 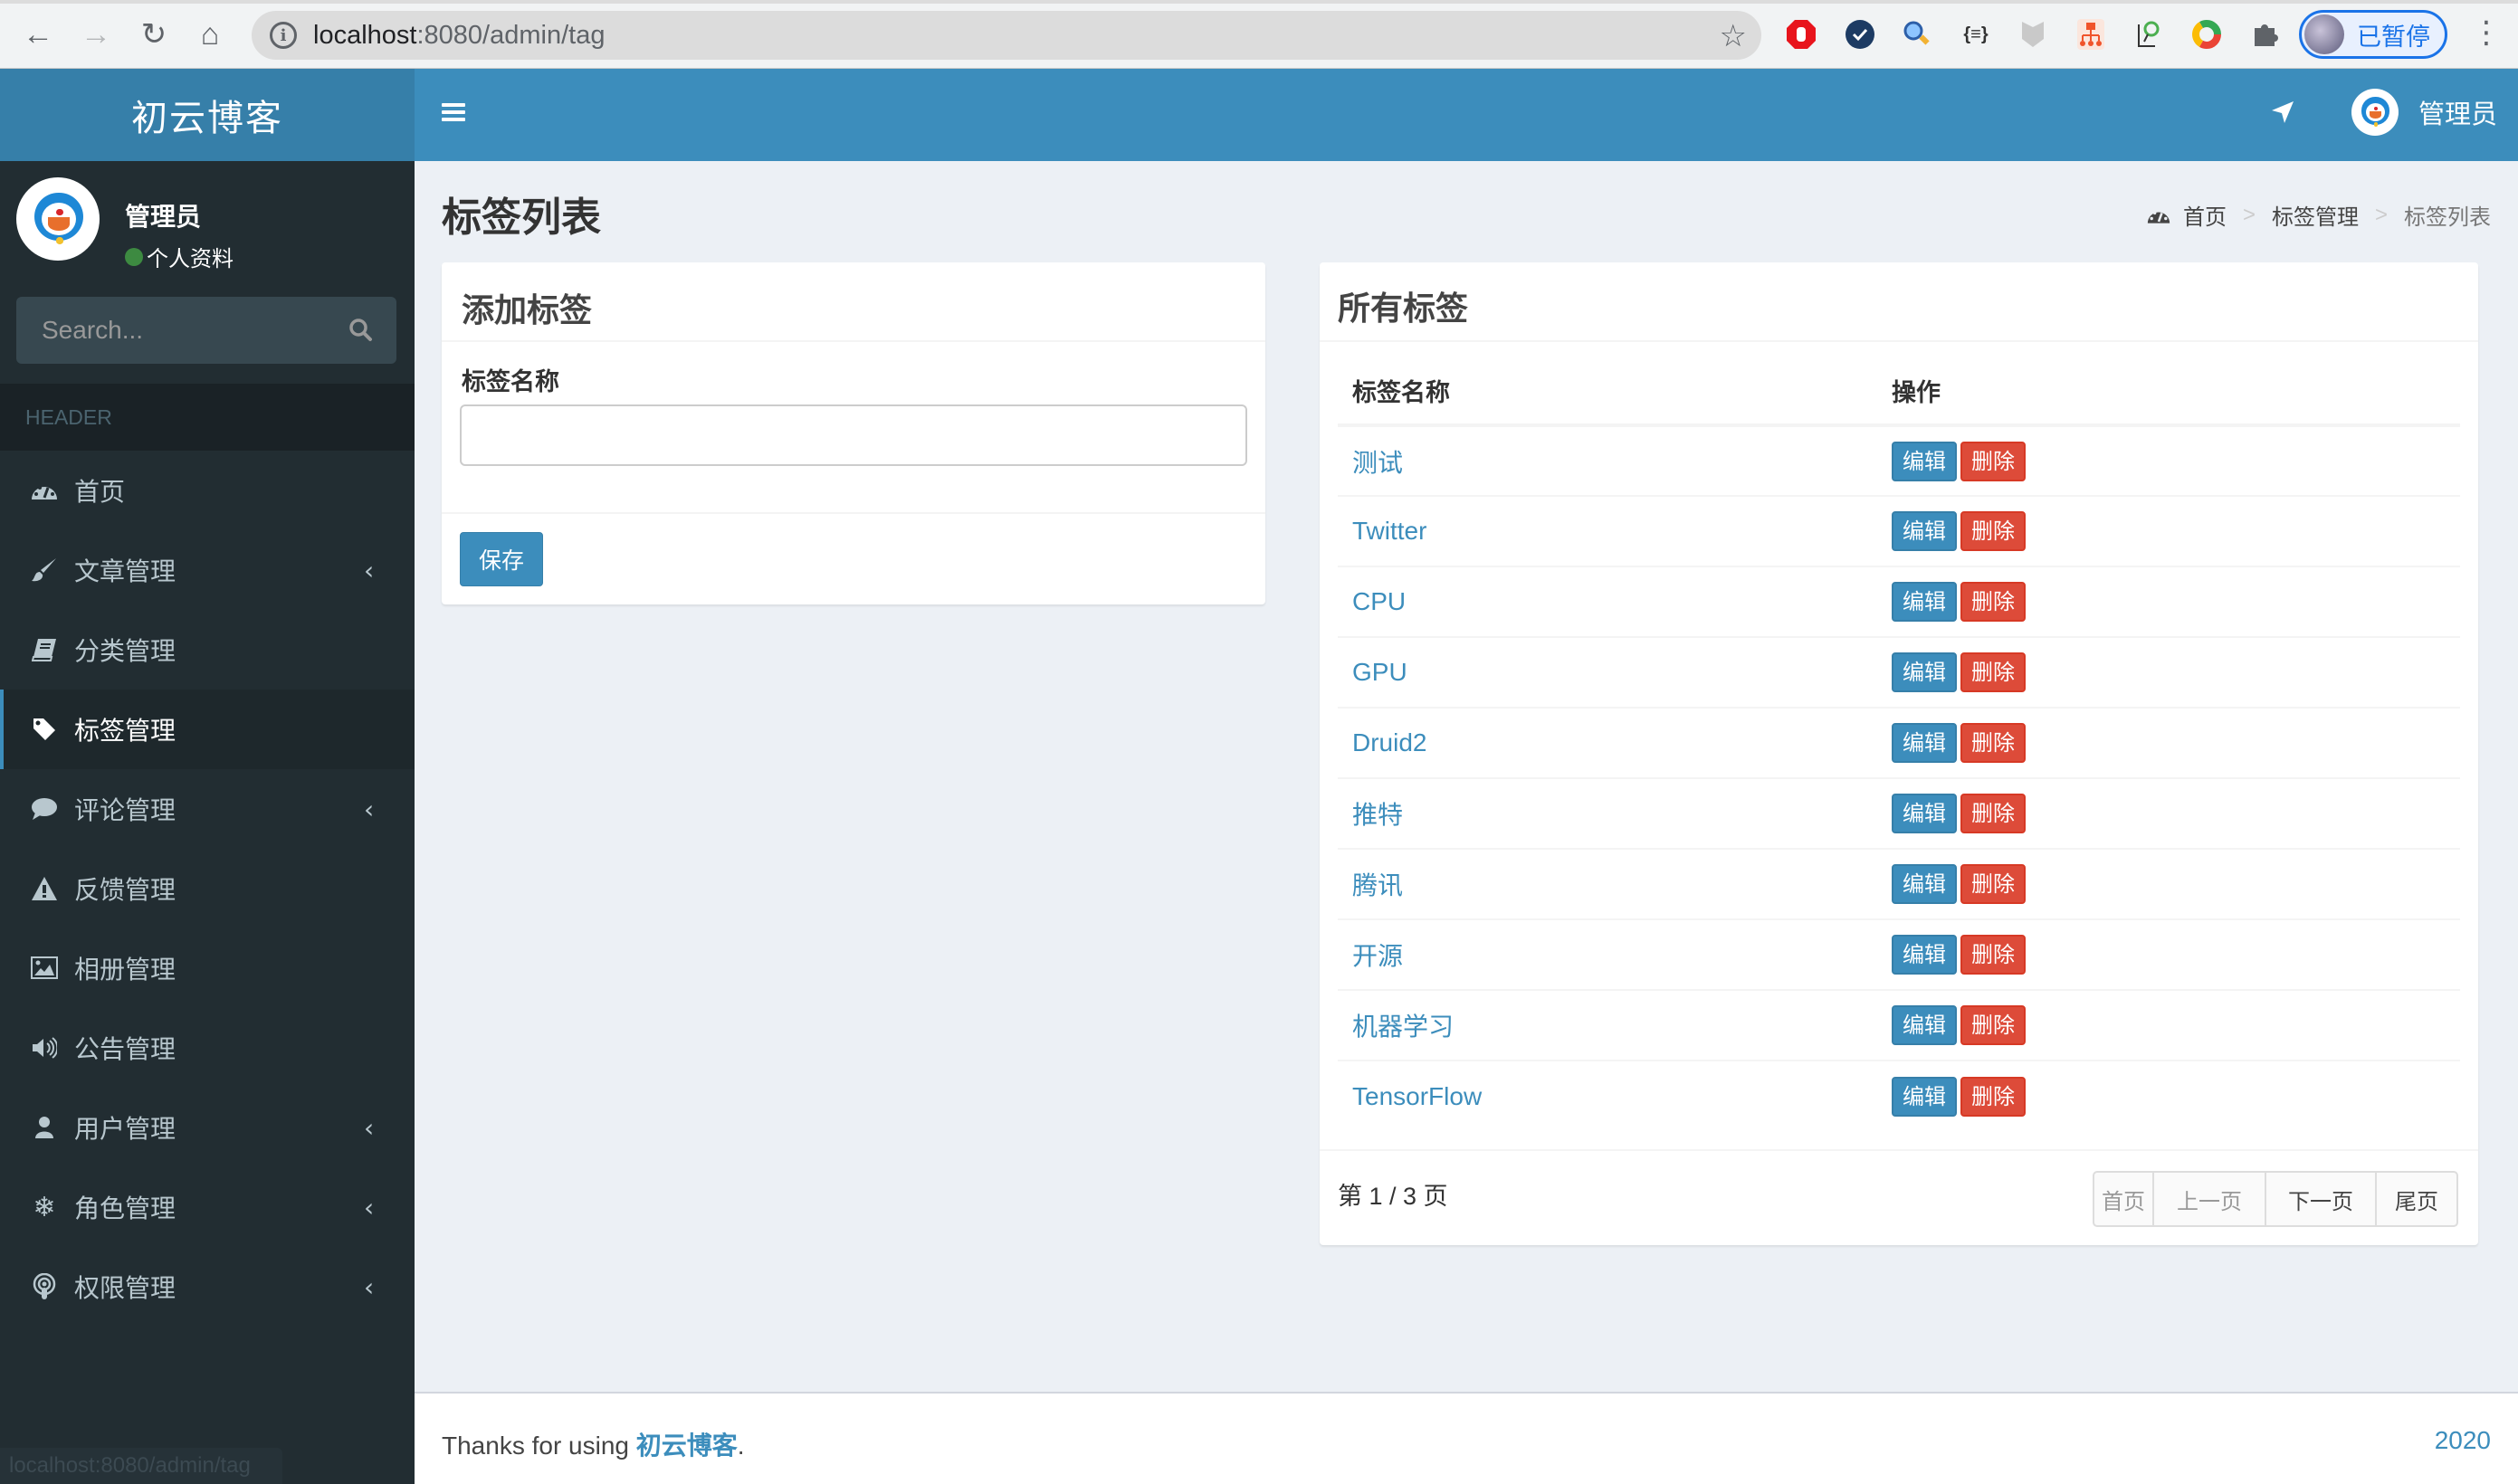 What do you see at coordinates (2416, 1199) in the screenshot?
I see `last-page-button: 尾页` at bounding box center [2416, 1199].